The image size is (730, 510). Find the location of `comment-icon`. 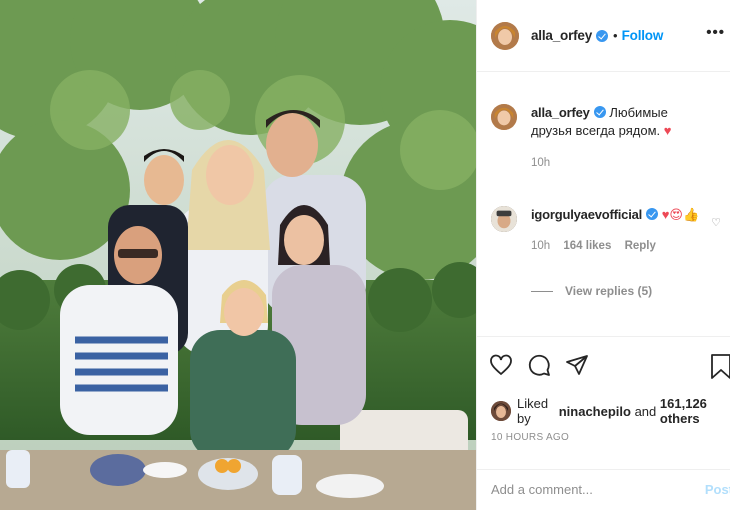

comment-icon is located at coordinates (539, 365).